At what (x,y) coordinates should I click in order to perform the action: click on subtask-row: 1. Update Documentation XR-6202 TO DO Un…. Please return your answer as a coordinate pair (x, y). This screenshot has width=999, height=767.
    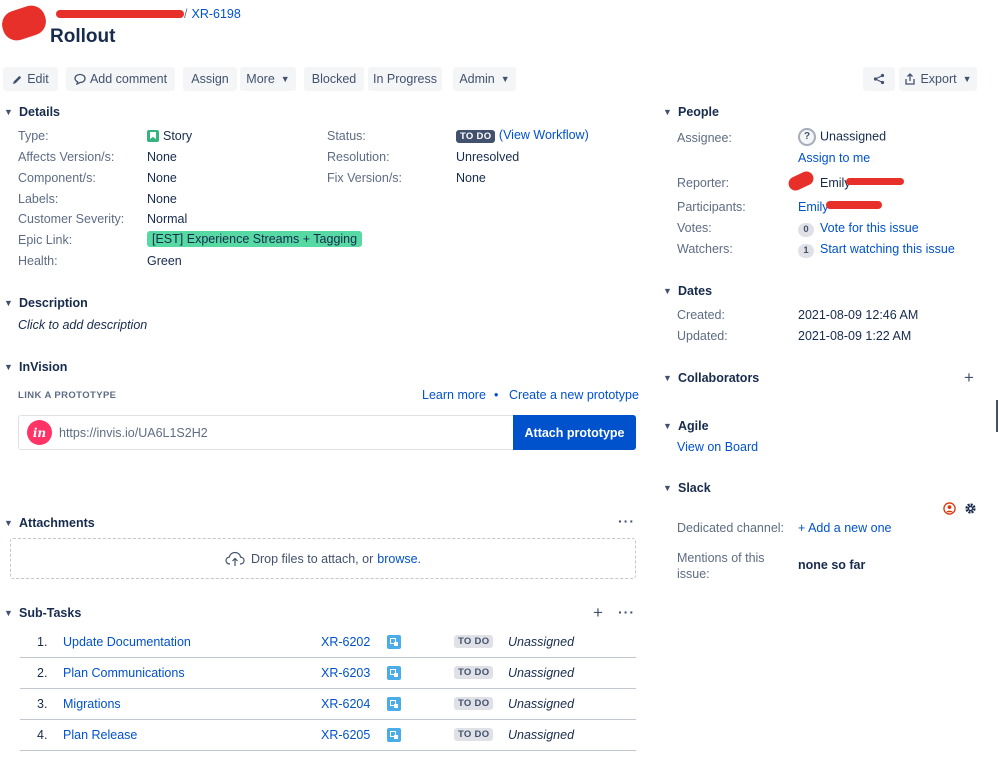
    Looking at the image, I should click on (328, 642).